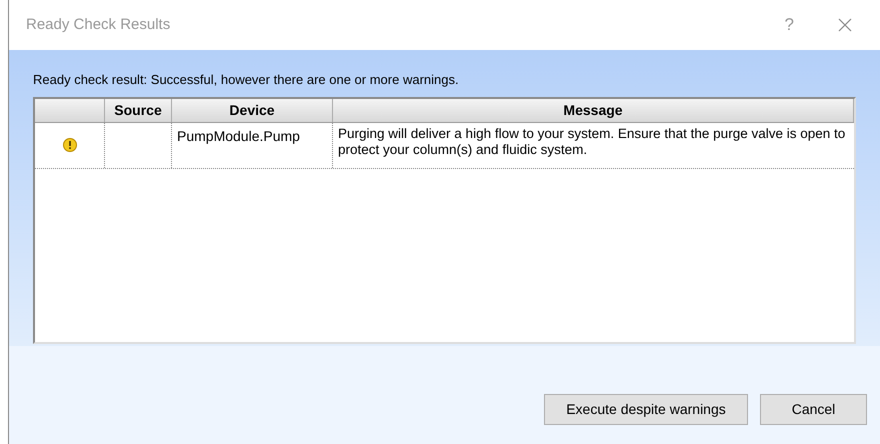 The height and width of the screenshot is (444, 880). What do you see at coordinates (845, 25) in the screenshot?
I see `close-icon` at bounding box center [845, 25].